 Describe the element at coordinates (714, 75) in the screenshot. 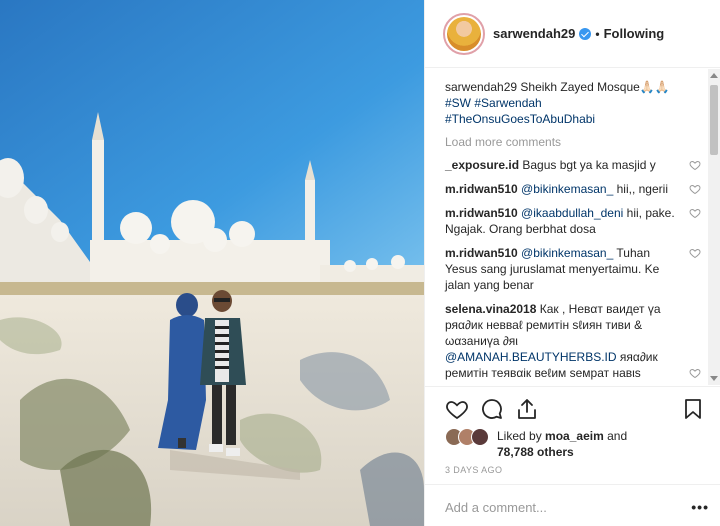

I see `scroll-up-arrow-icon` at that location.